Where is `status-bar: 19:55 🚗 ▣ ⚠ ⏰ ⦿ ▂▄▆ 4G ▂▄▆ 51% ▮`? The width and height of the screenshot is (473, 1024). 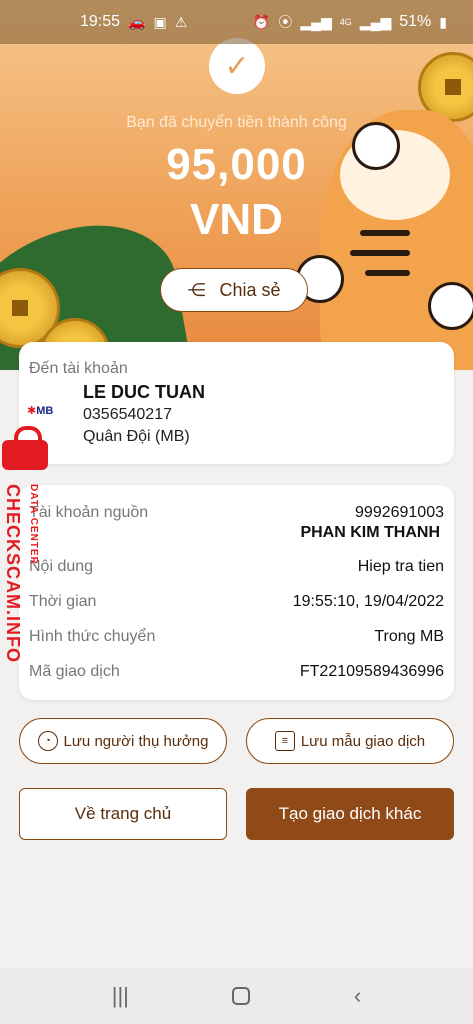 status-bar: 19:55 🚗 ▣ ⚠ ⏰ ⦿ ▂▄▆ 4G ▂▄▆ 51% ▮ is located at coordinates (236, 22).